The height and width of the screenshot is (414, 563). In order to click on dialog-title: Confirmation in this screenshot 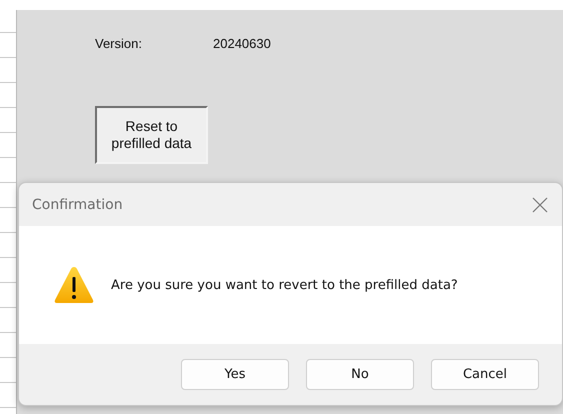, I will do `click(77, 204)`.